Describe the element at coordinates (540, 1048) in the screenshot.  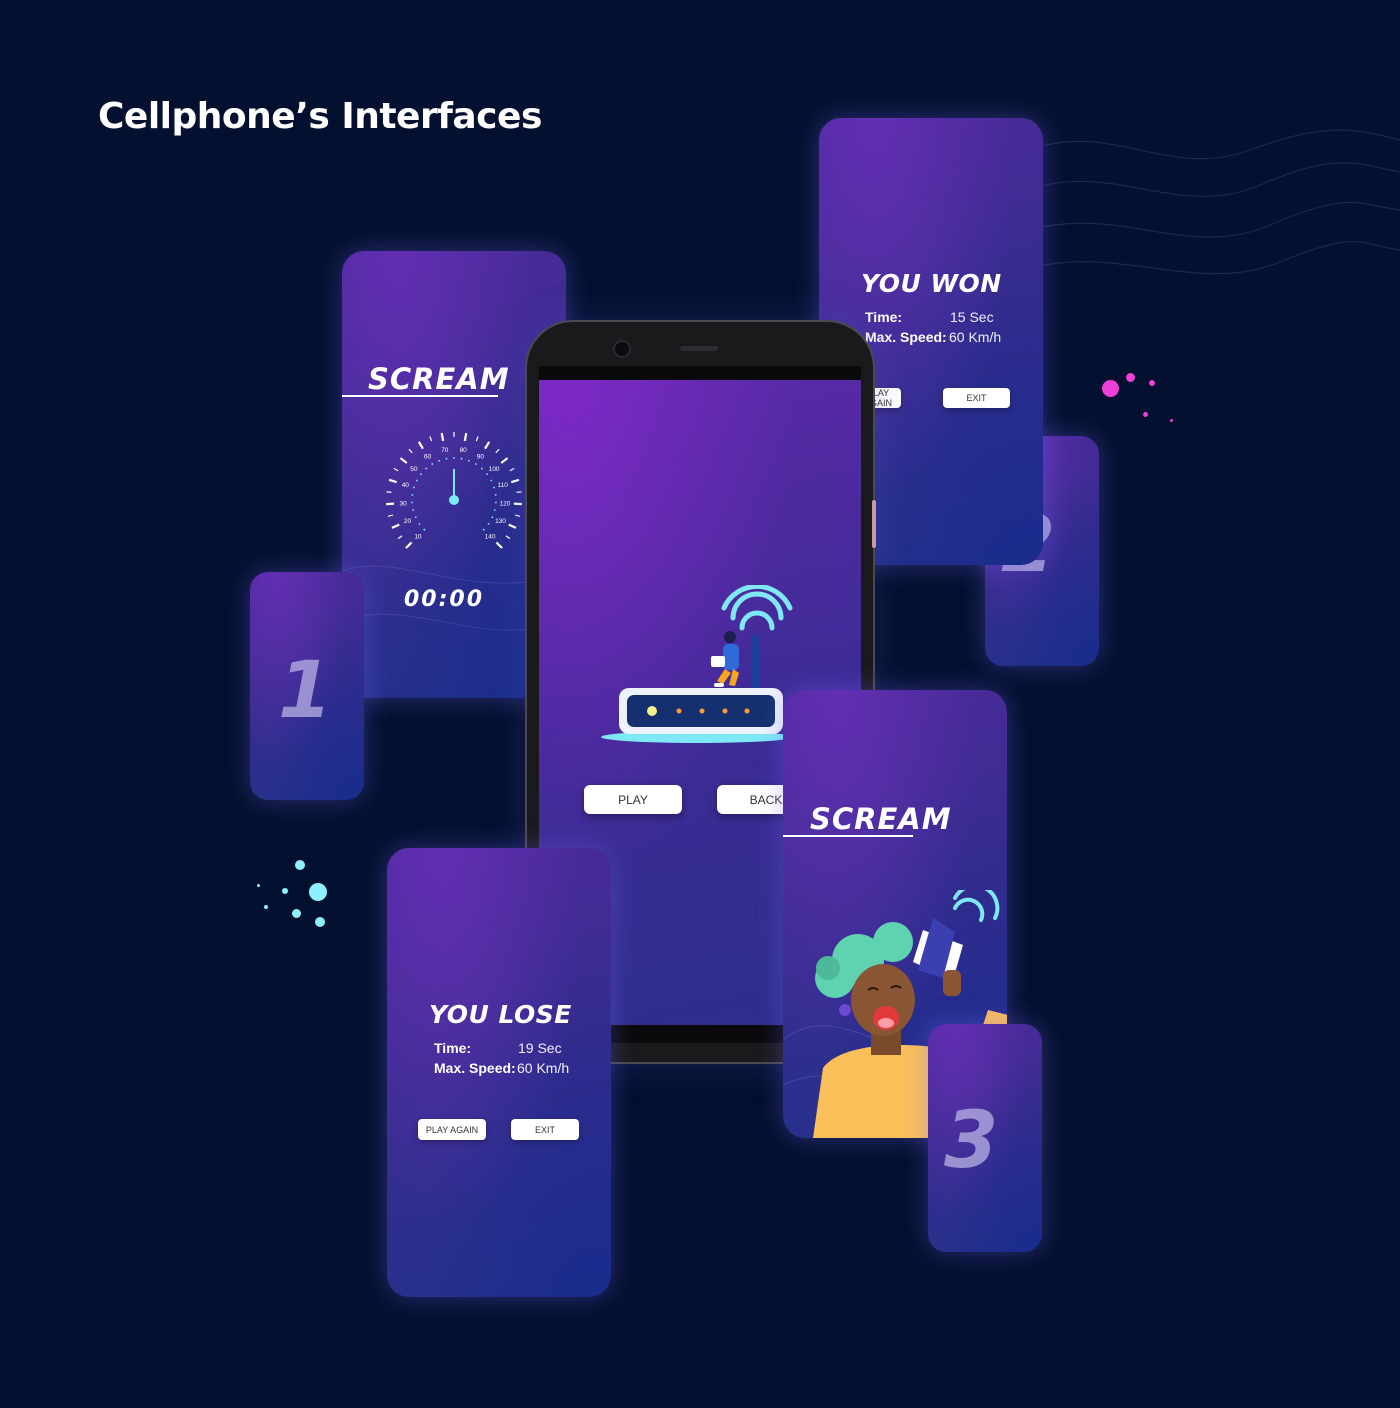
I see `lose-time-value: 19 Sec` at that location.